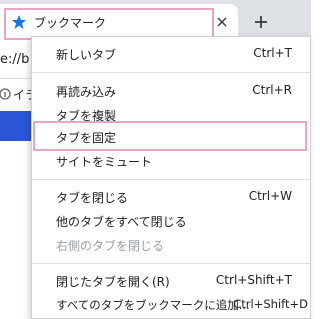 This screenshot has height=319, width=320. I want to click on menu-item-shortcut: Ctrl+W, so click(270, 196).